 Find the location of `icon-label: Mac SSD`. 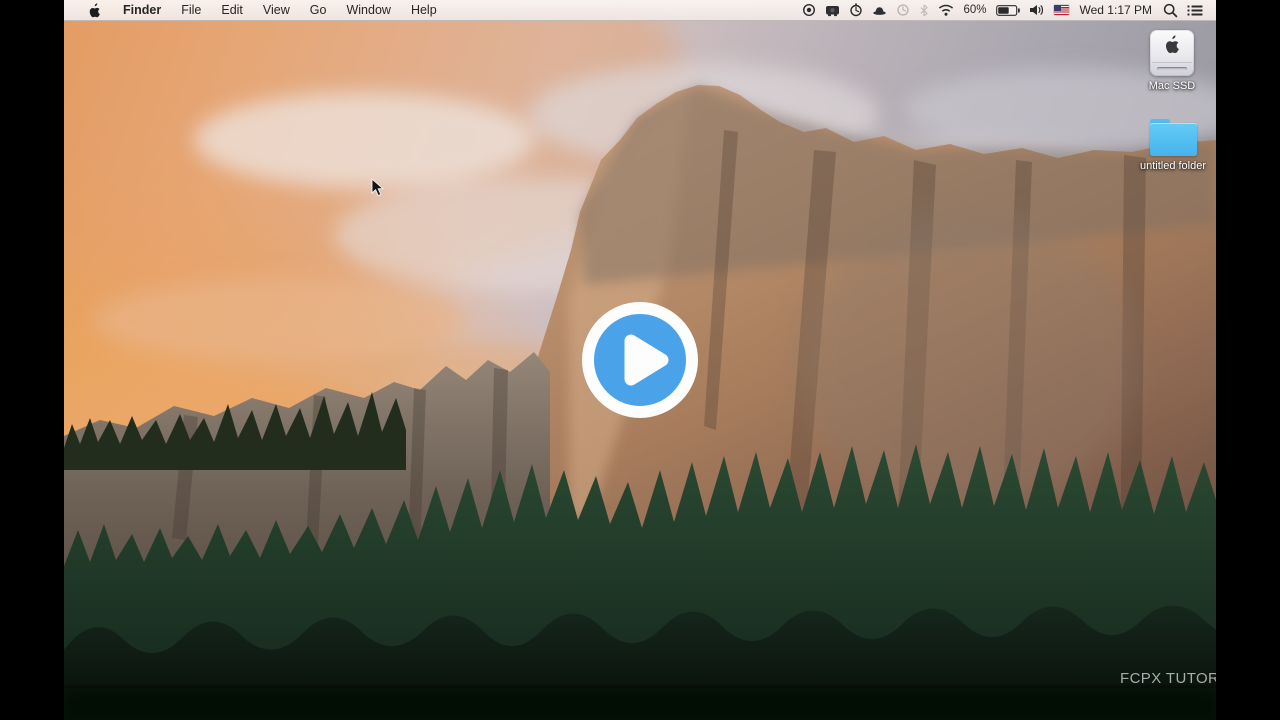

icon-label: Mac SSD is located at coordinates (1172, 86).